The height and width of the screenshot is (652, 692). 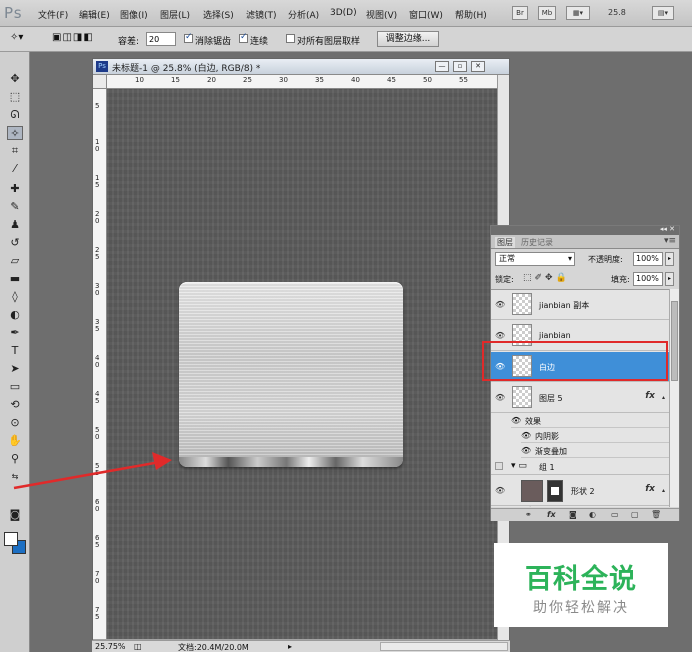 I want to click on minimize-icon: —, so click(x=442, y=66).